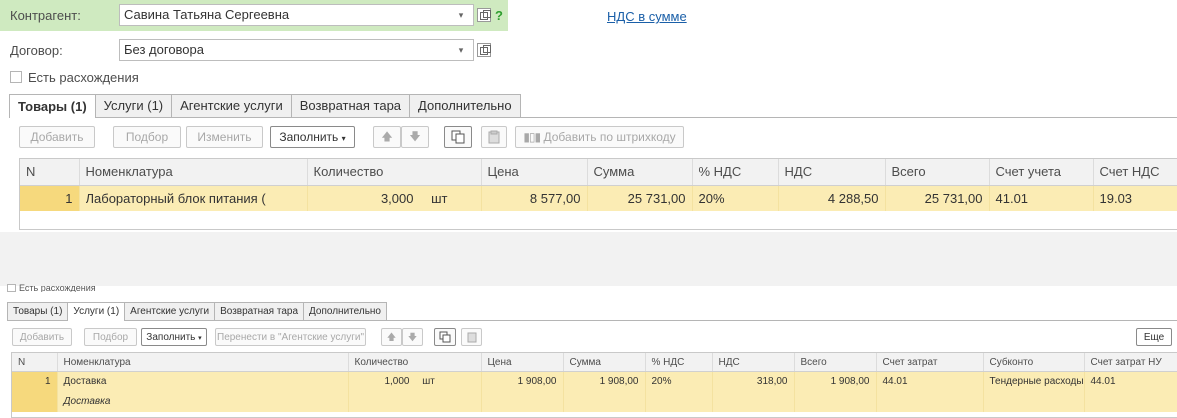 The image size is (1177, 418). I want to click on col-n-2: N, so click(35, 362).